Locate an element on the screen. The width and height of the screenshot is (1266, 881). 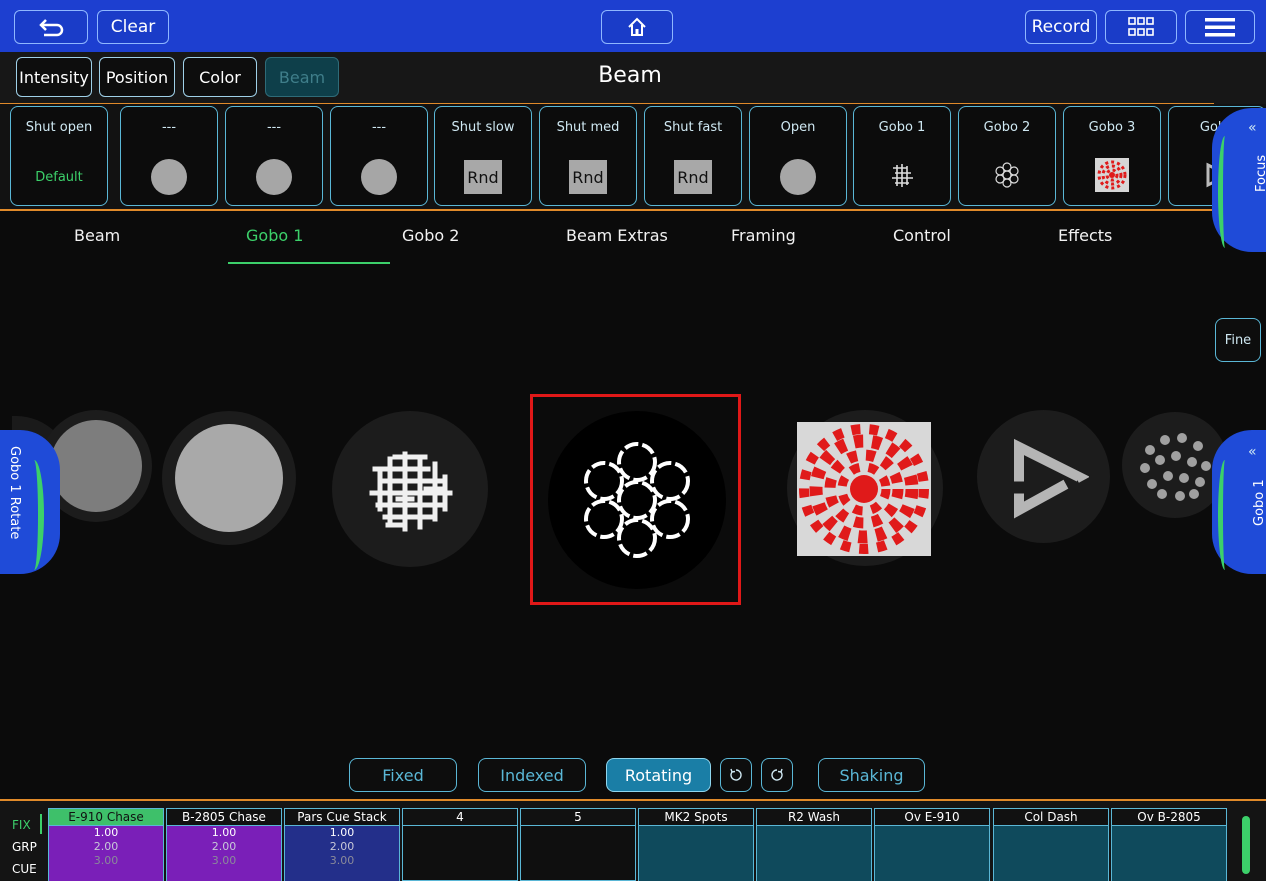
palette-label: --- is located at coordinates (379, 127).